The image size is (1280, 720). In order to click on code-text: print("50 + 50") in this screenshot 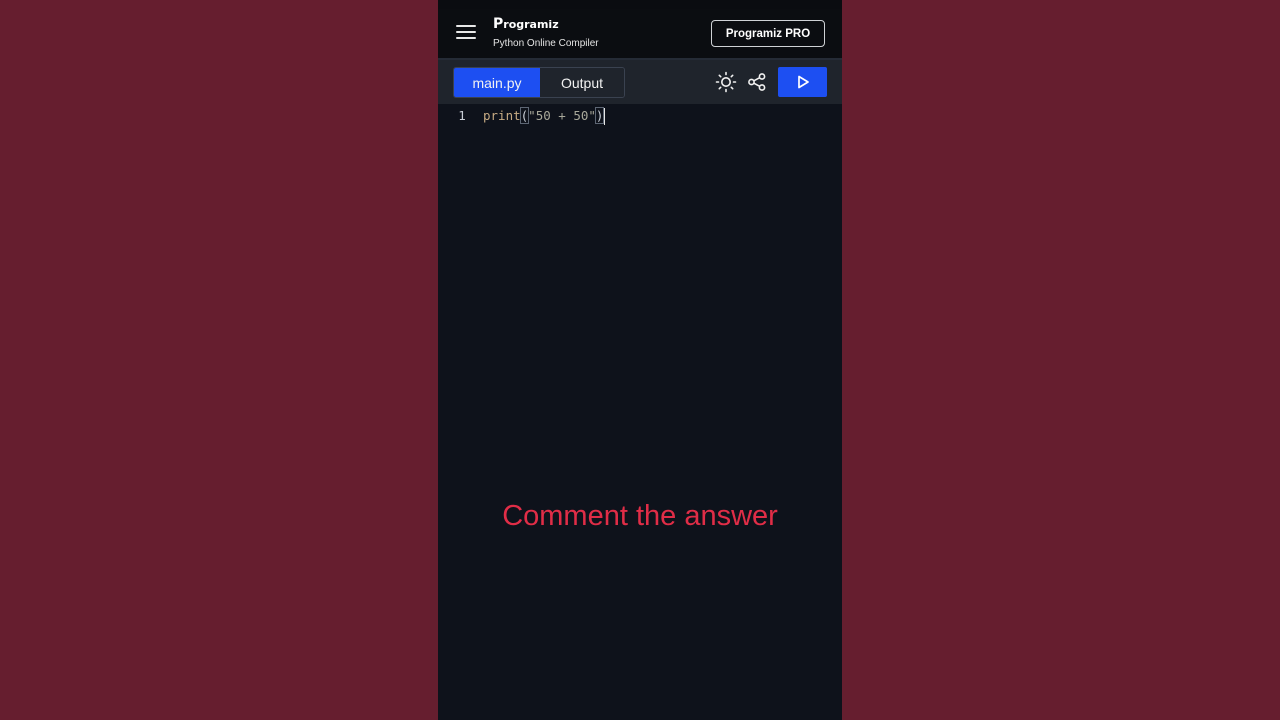, I will do `click(544, 116)`.